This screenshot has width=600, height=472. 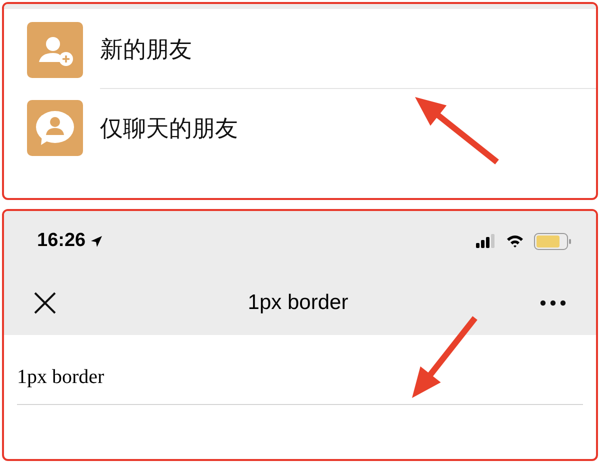 What do you see at coordinates (55, 128) in the screenshot?
I see `chat-contact-icon` at bounding box center [55, 128].